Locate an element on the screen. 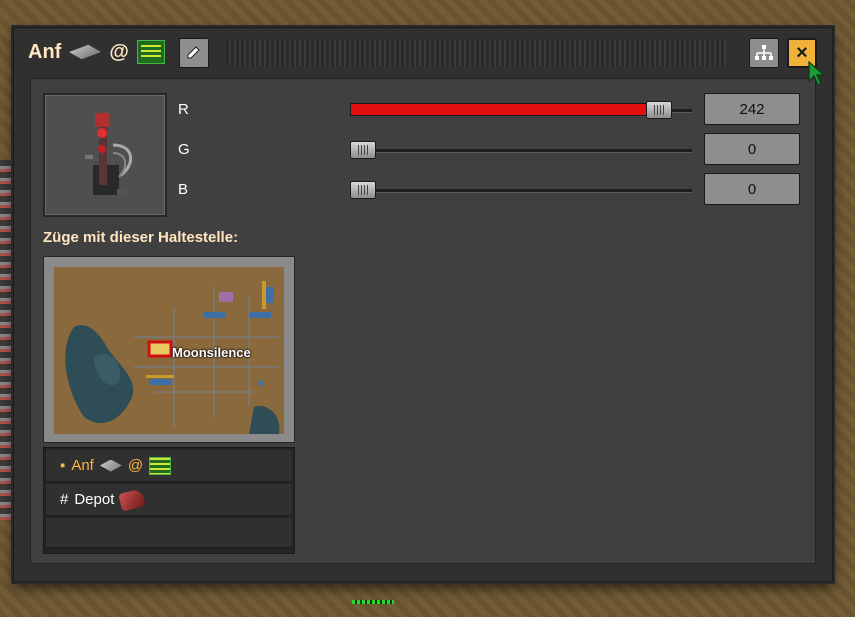  network-button is located at coordinates (764, 53).